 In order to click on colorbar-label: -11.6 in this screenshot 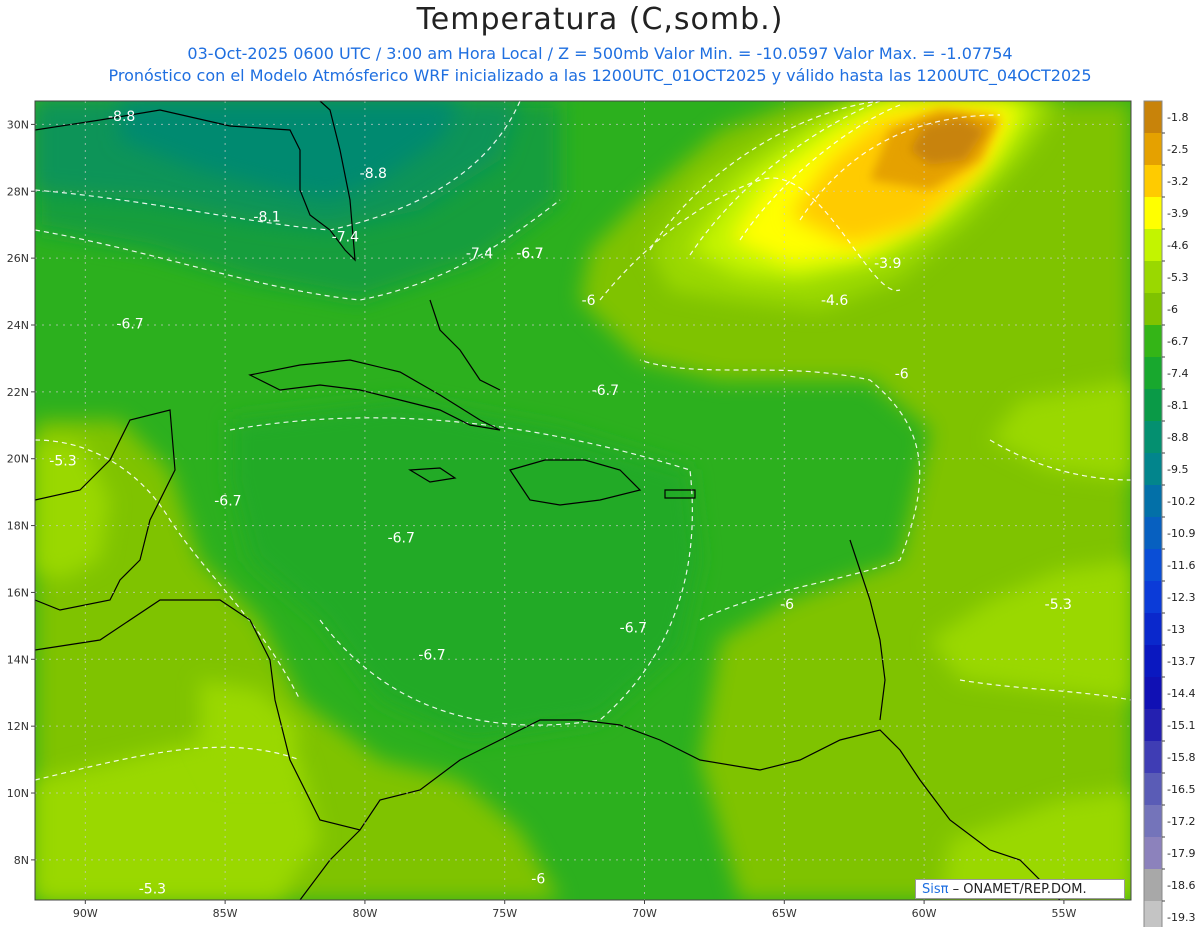, I will do `click(1181, 565)`.